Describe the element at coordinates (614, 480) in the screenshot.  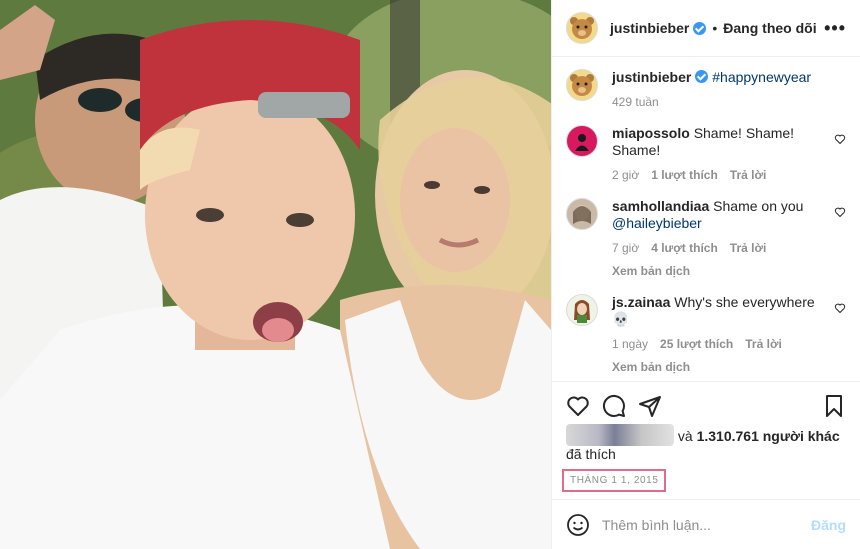
I see `post-date: THÁNG 1 1, 2015` at that location.